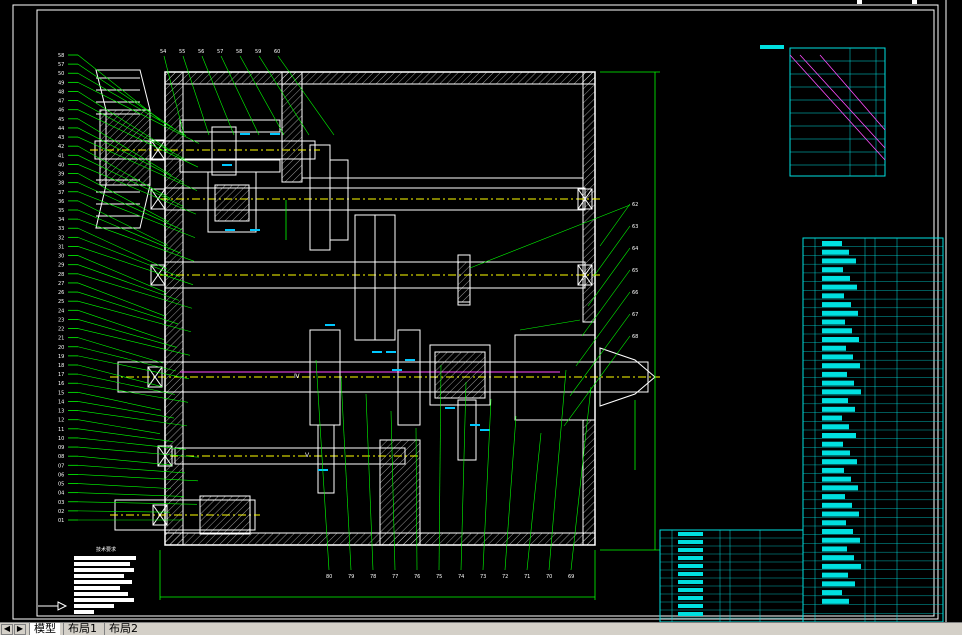 This screenshot has width=962, height=635. What do you see at coordinates (61, 375) in the screenshot?
I see `left-part-number-17: 17` at bounding box center [61, 375].